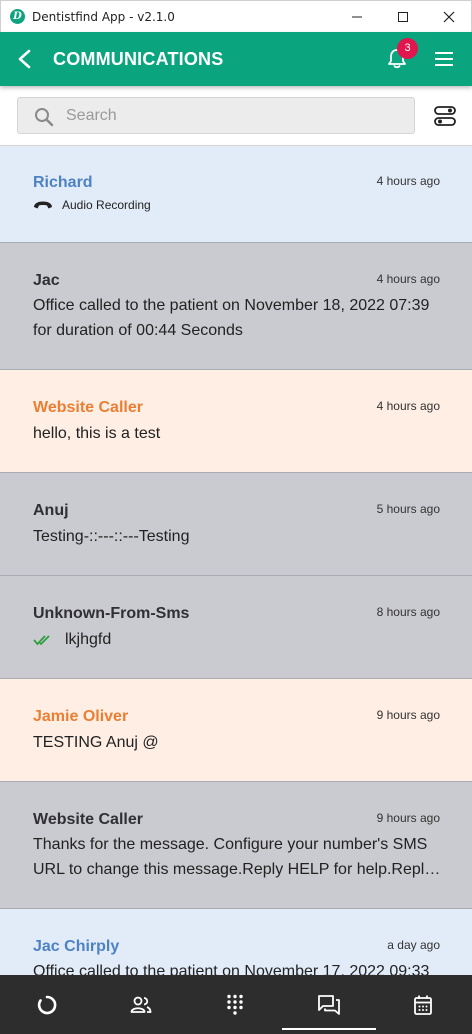  I want to click on nav-dialpad, so click(235, 1004).